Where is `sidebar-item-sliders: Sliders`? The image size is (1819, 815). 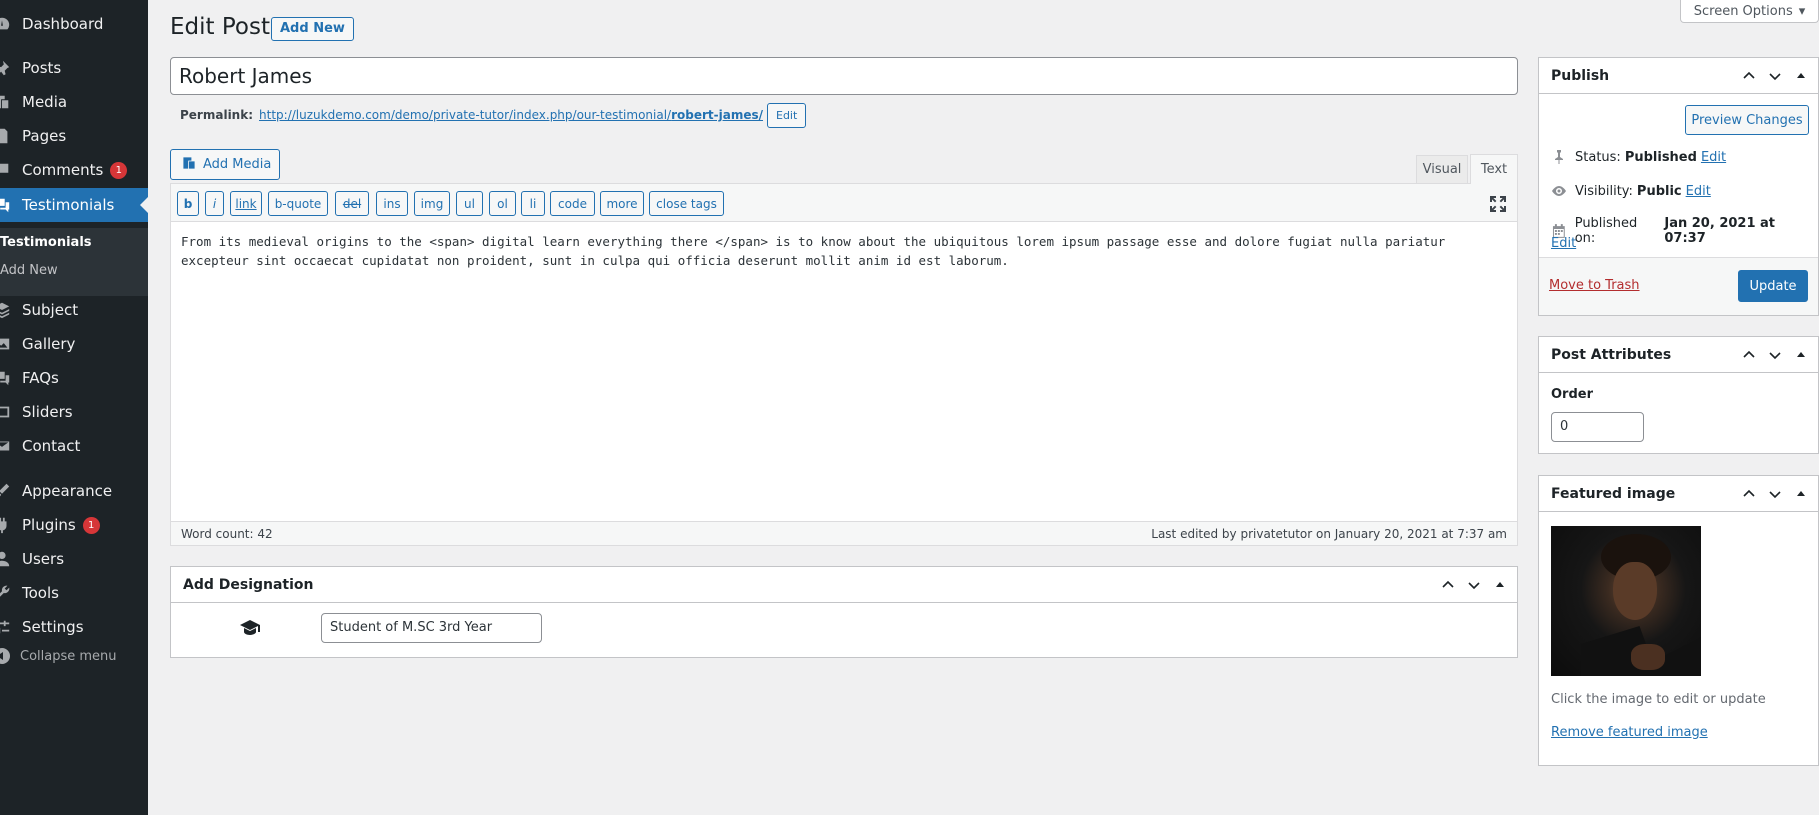 sidebar-item-sliders: Sliders is located at coordinates (74, 412).